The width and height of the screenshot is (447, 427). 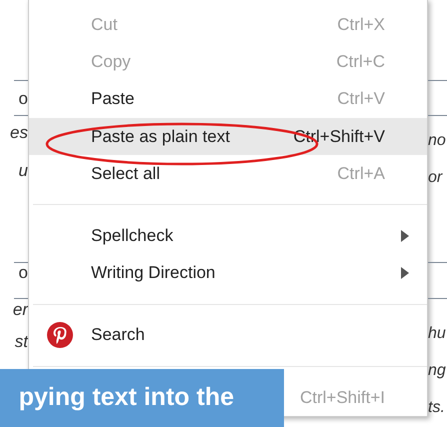 I want to click on text-fragment: u, so click(x=23, y=171).